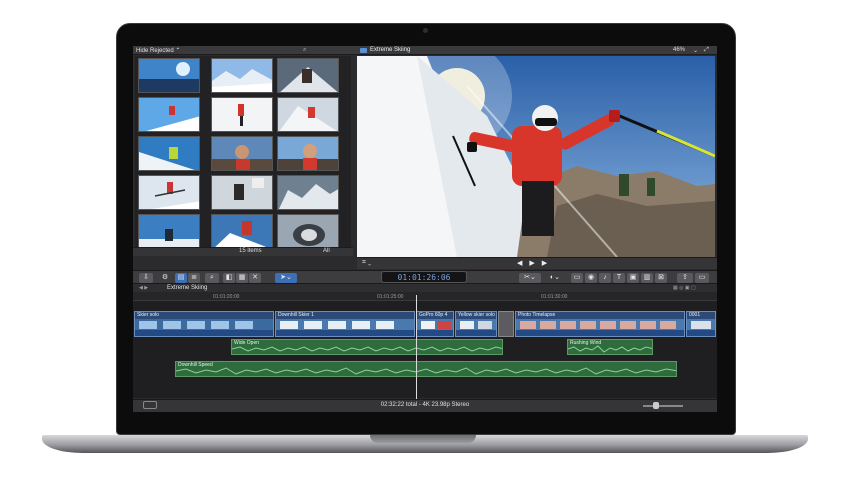 The image size is (850, 478). What do you see at coordinates (685, 278) in the screenshot?
I see `share-button: ⇪` at bounding box center [685, 278].